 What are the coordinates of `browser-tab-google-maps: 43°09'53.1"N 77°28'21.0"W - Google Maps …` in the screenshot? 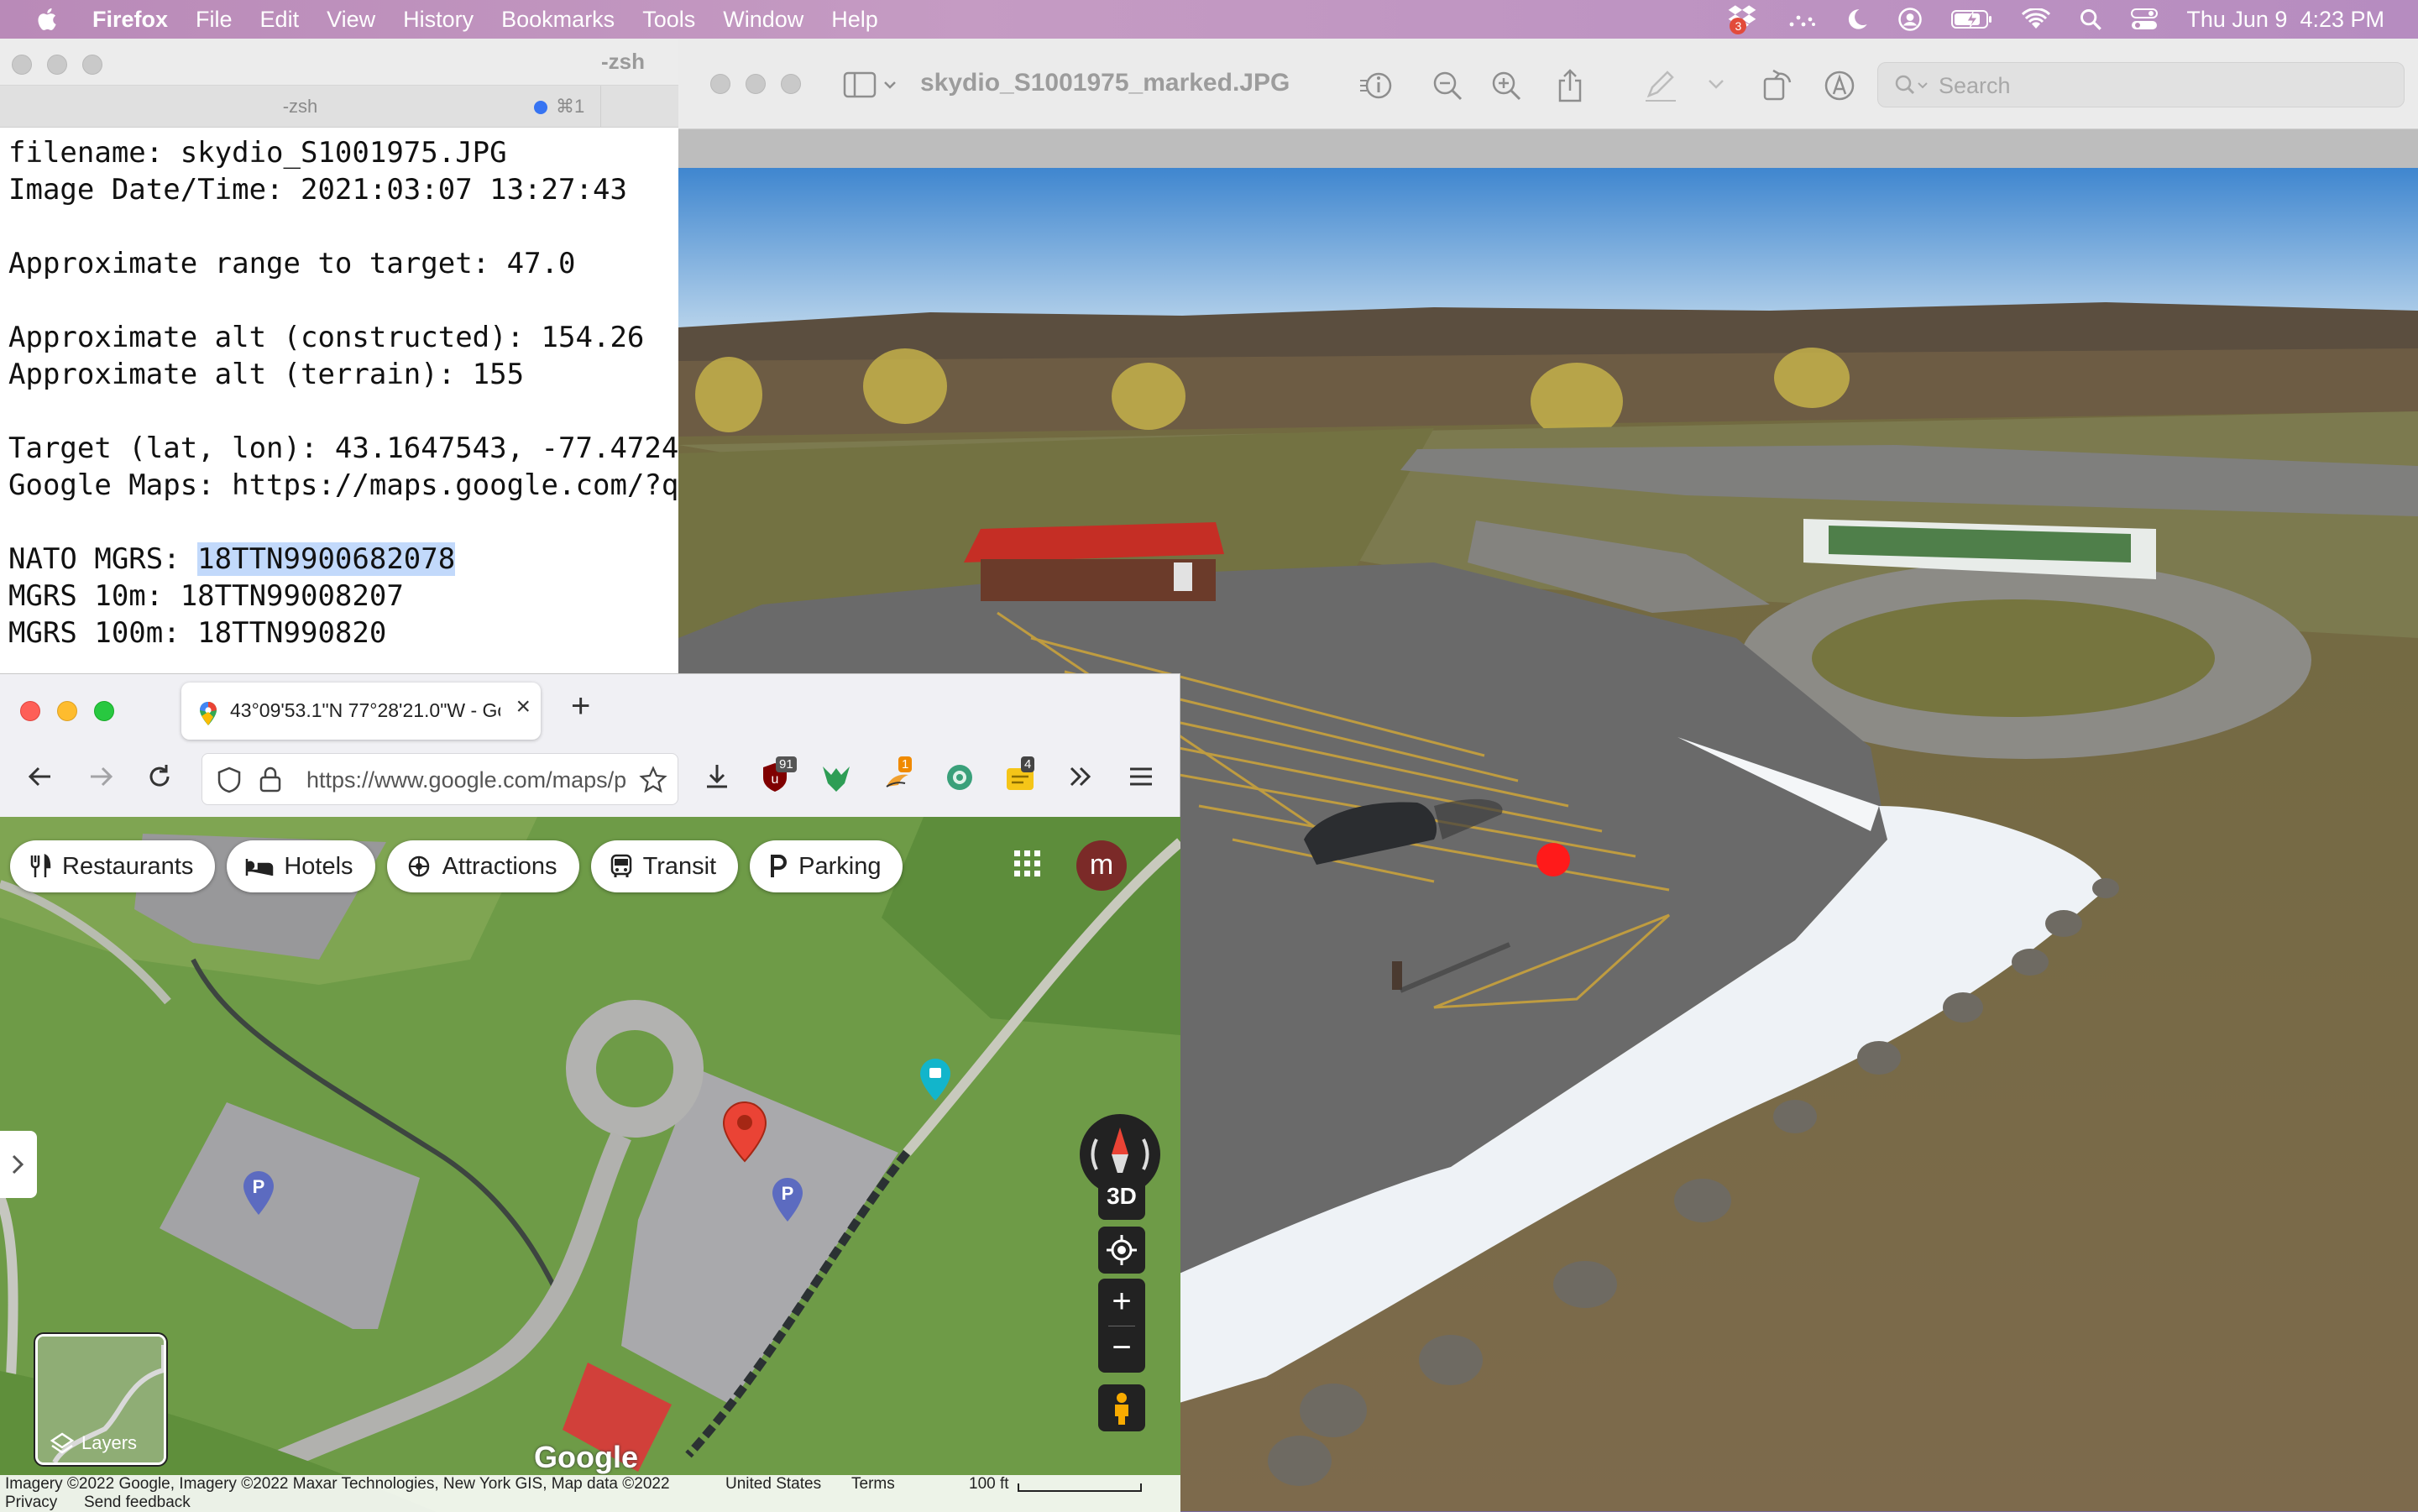 It's located at (361, 711).